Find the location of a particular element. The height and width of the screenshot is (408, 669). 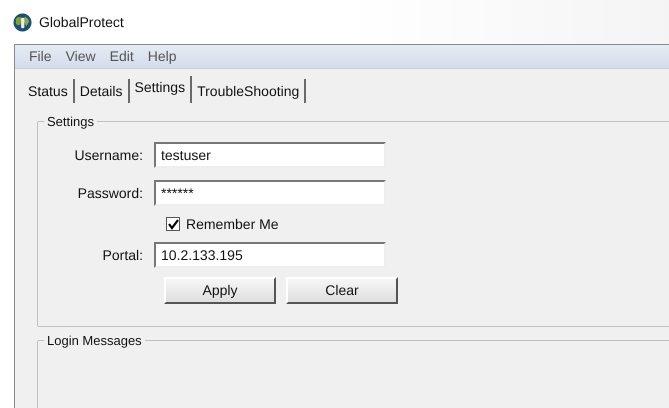

menu-item: File is located at coordinates (40, 56).